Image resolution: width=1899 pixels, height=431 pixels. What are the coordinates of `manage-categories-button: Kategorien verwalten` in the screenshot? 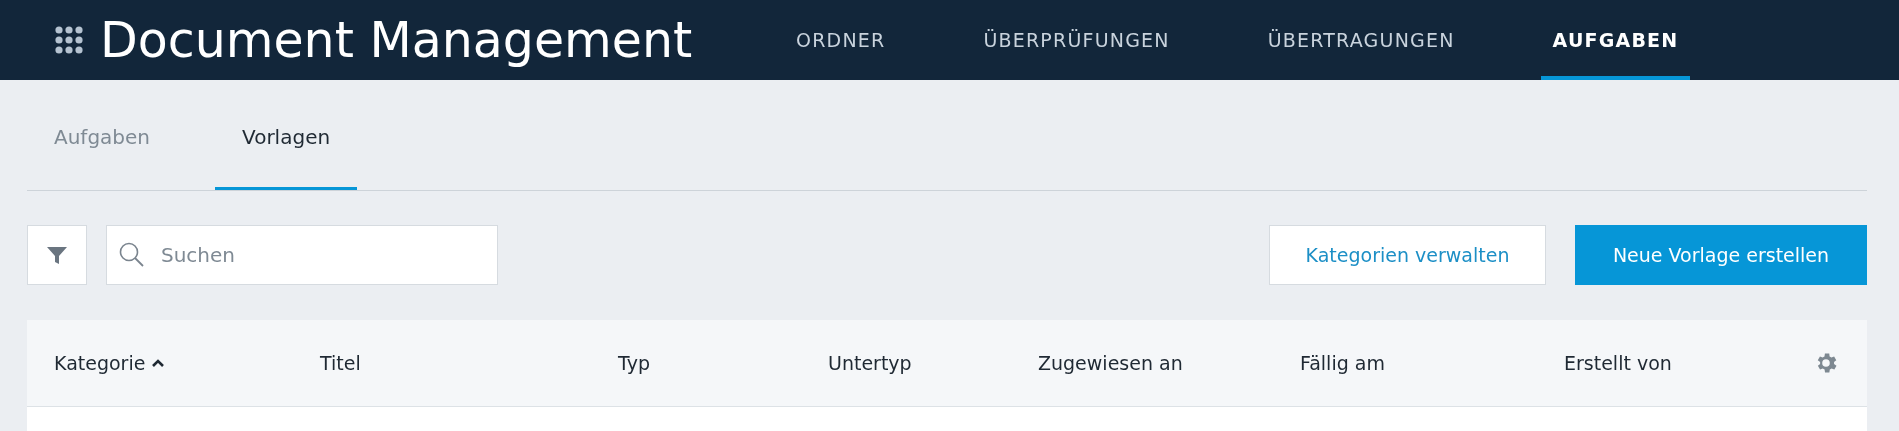 It's located at (1407, 255).